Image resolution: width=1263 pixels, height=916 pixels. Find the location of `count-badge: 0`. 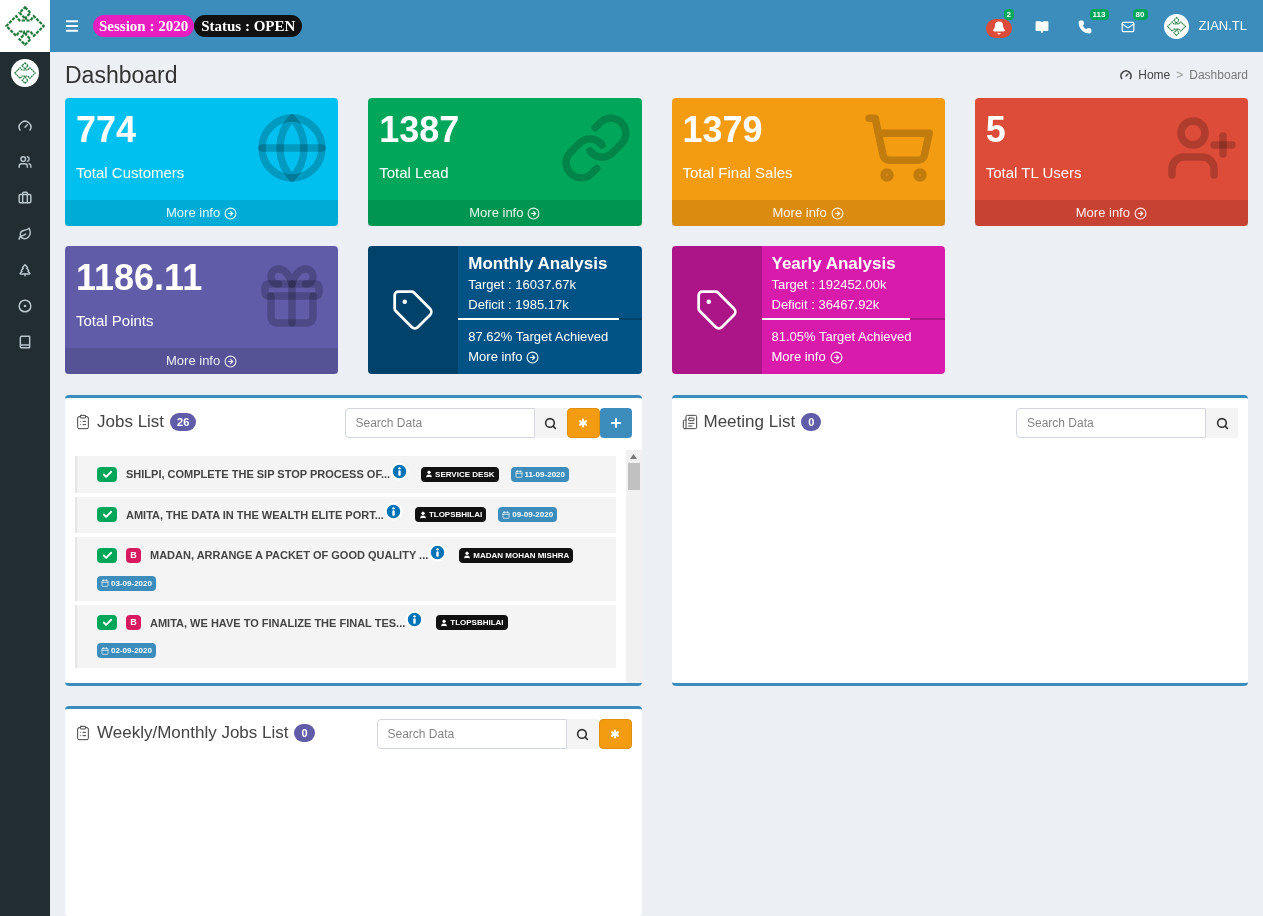

count-badge: 0 is located at coordinates (304, 732).